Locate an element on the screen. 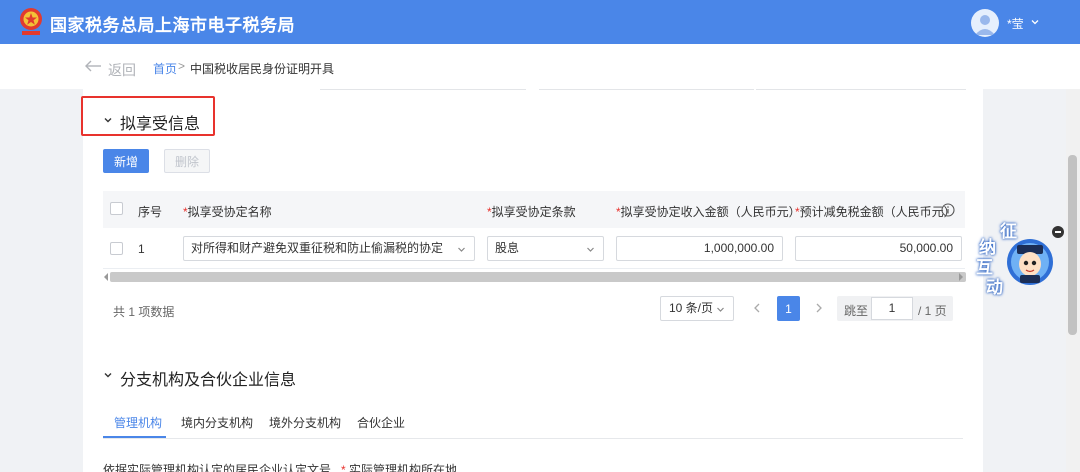  tab-overseas-branch: 境外分支机构 is located at coordinates (305, 422).